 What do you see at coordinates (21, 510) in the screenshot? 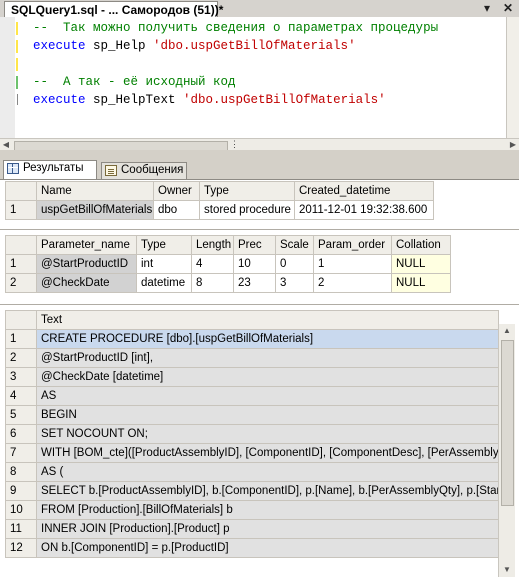
I see `row-number: 10` at bounding box center [21, 510].